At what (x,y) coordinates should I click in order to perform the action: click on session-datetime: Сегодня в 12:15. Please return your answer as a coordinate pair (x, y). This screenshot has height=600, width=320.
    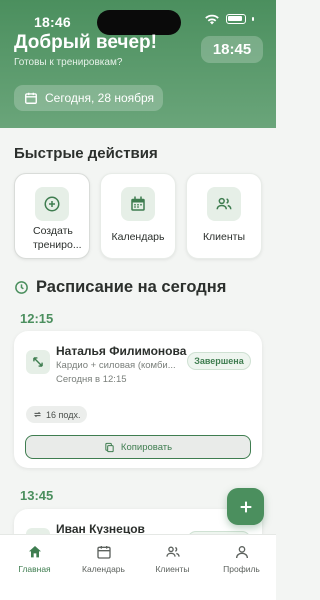
    Looking at the image, I should click on (91, 379).